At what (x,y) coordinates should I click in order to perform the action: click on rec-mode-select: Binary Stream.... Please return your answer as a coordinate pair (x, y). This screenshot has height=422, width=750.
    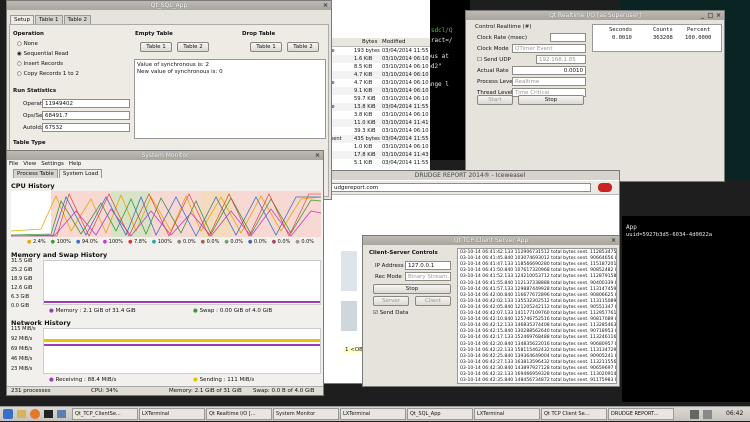
    Looking at the image, I should click on (428, 276).